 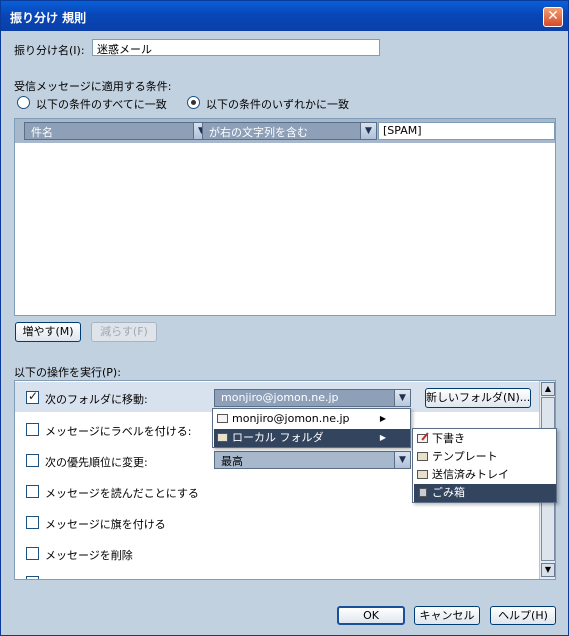 I want to click on action-row-delete: メッセージを削除, so click(x=277, y=553).